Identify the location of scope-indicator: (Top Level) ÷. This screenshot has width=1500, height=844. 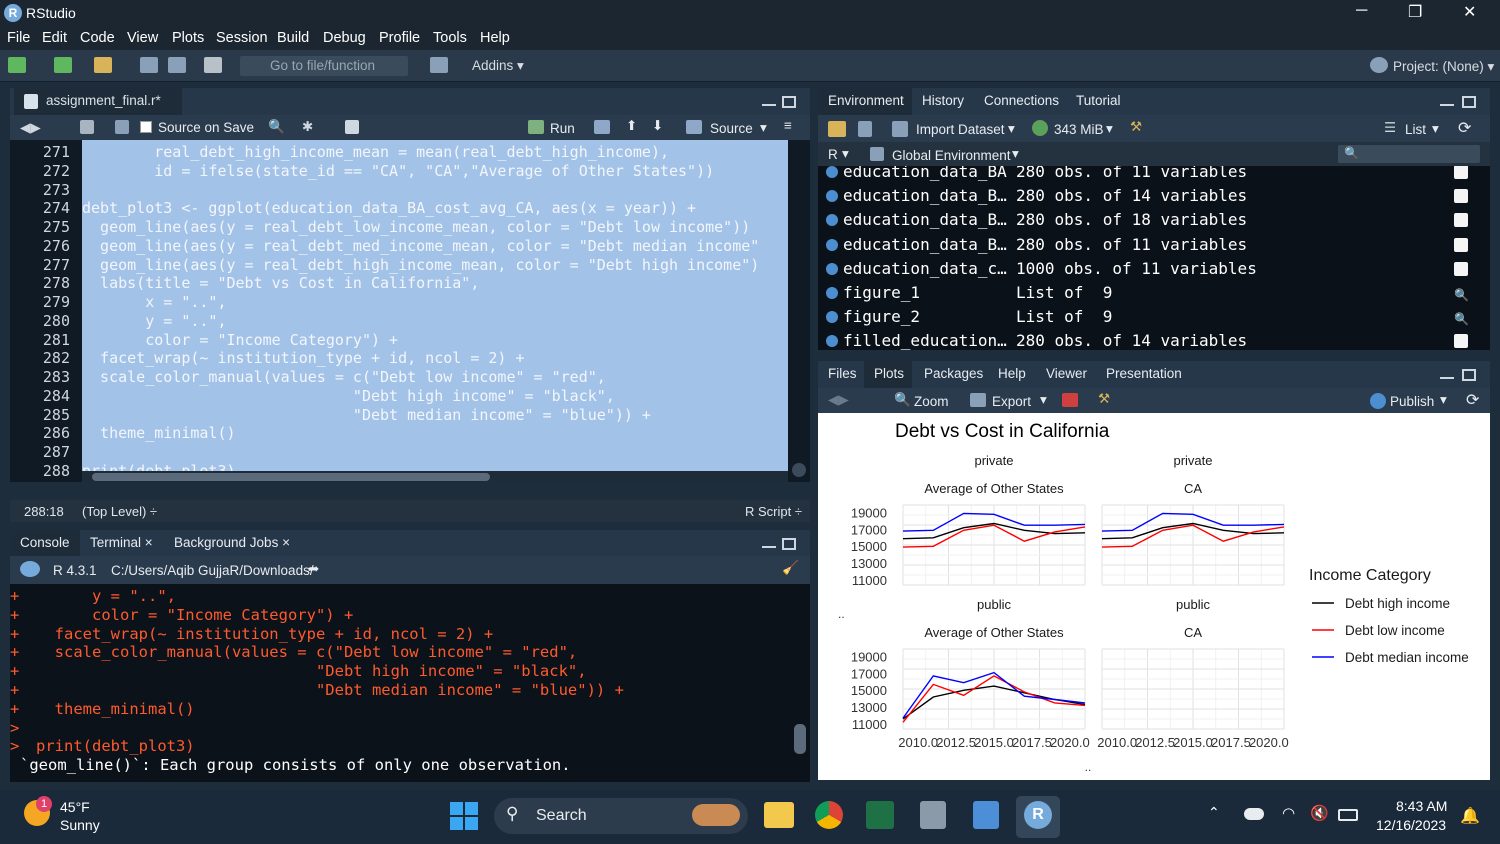
(119, 511).